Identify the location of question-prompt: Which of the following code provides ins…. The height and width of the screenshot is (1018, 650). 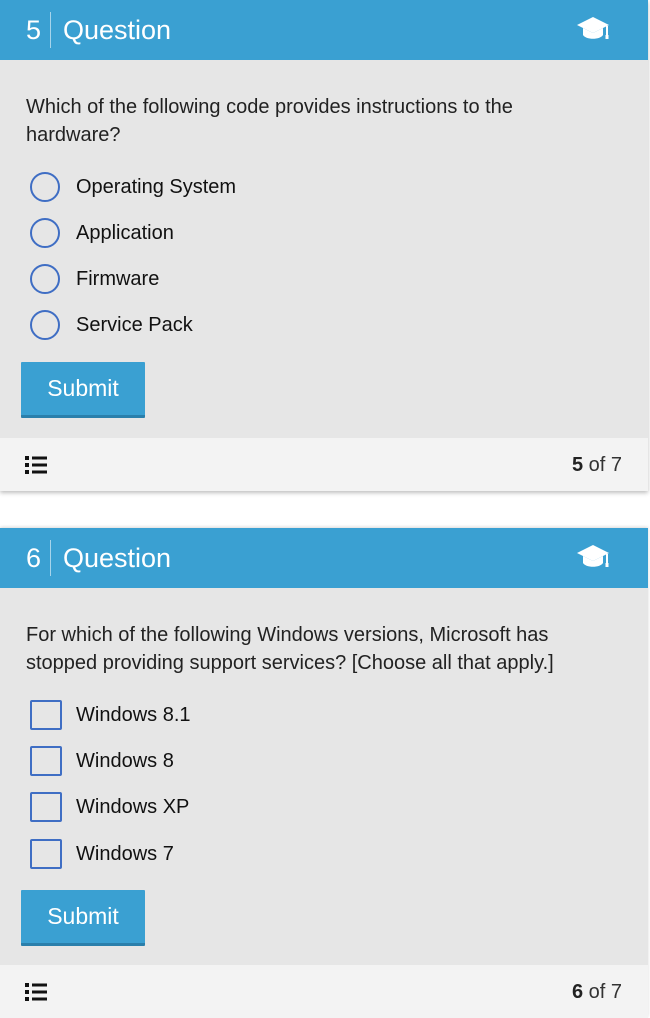
(269, 121).